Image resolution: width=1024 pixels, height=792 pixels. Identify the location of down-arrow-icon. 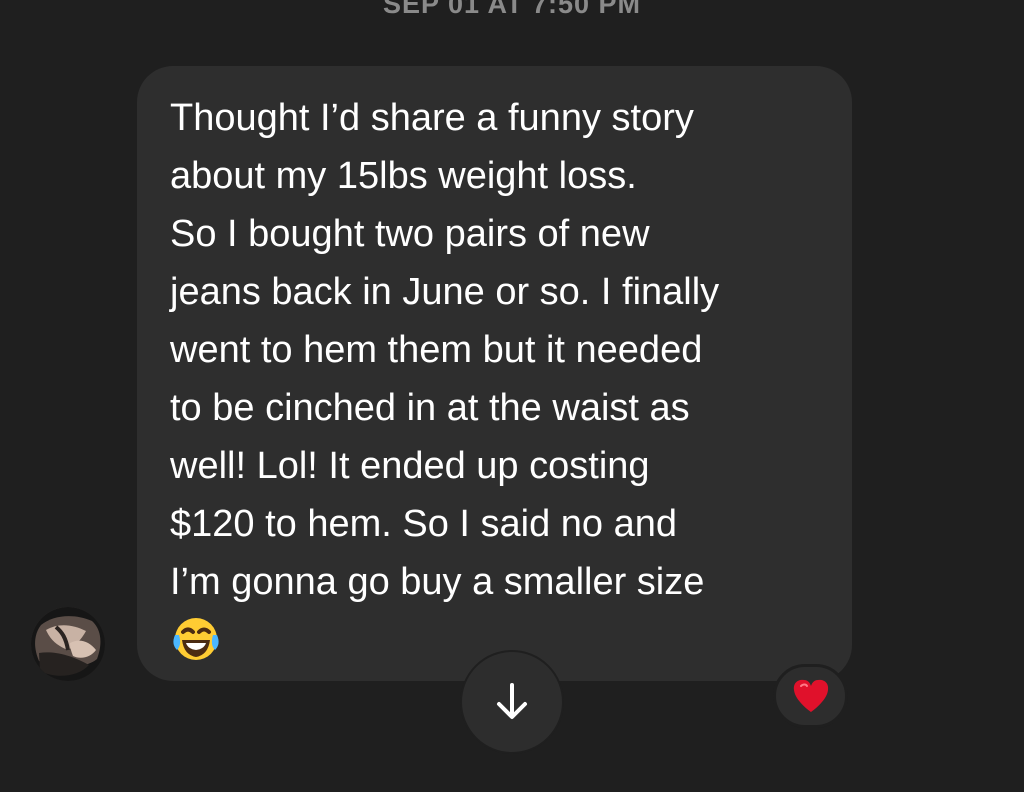
(512, 701).